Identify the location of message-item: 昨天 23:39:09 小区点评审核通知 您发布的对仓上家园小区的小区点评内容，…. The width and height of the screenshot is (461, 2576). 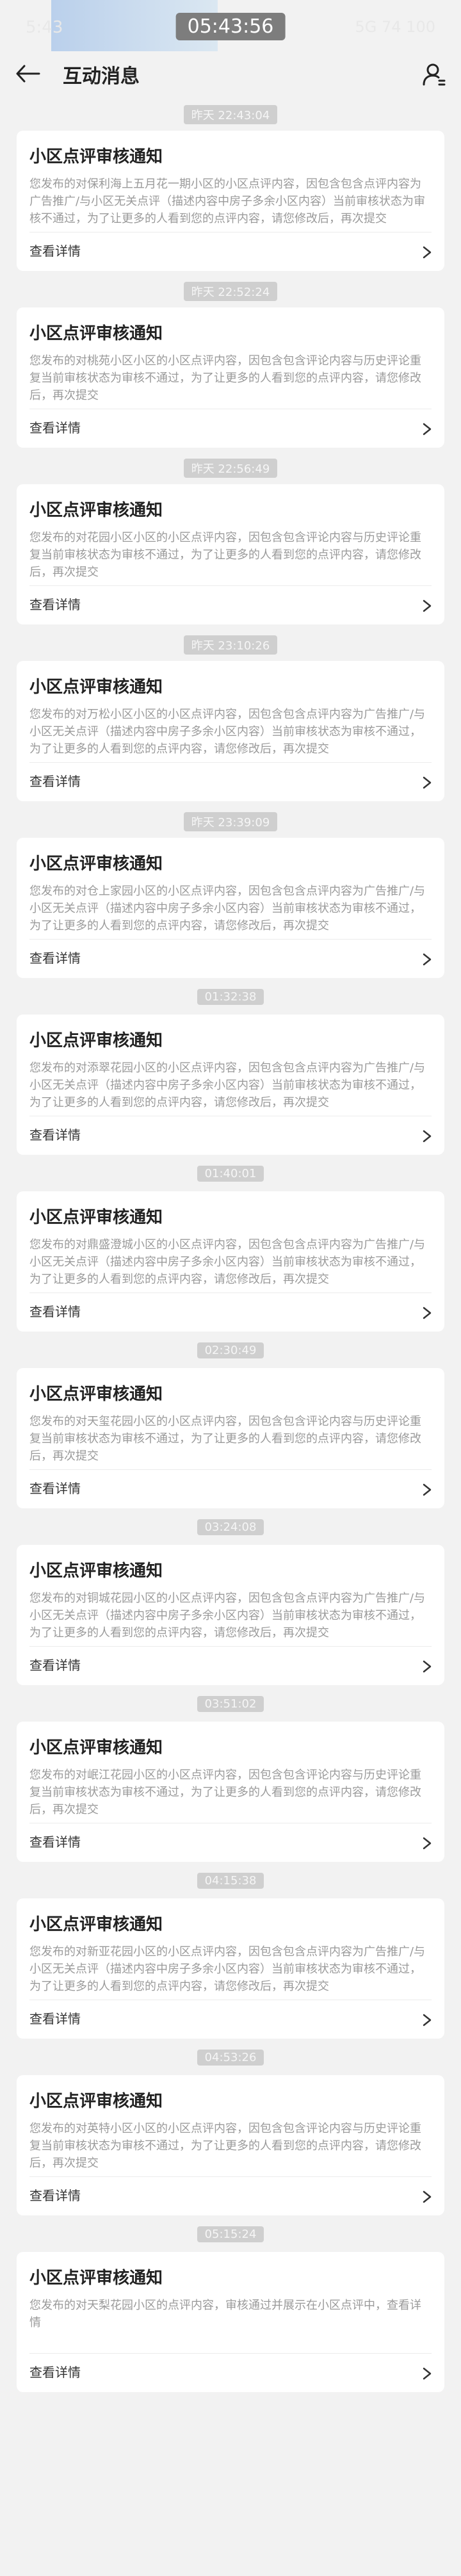
(230, 892).